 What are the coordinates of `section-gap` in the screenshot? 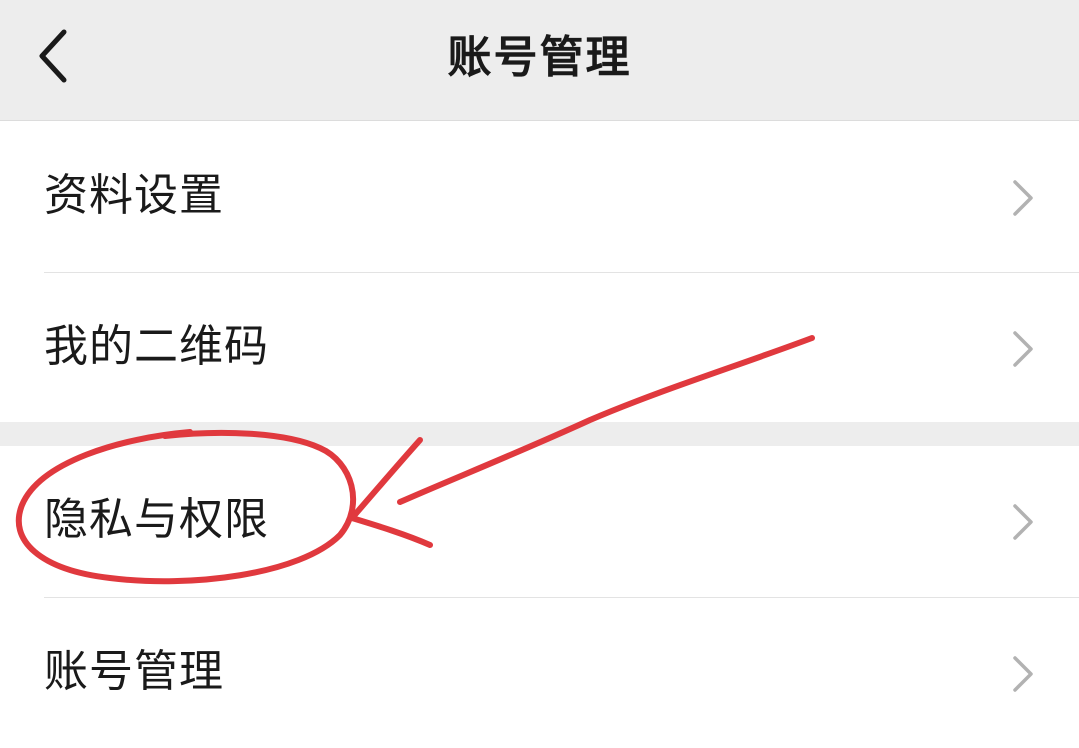 It's located at (539, 434).